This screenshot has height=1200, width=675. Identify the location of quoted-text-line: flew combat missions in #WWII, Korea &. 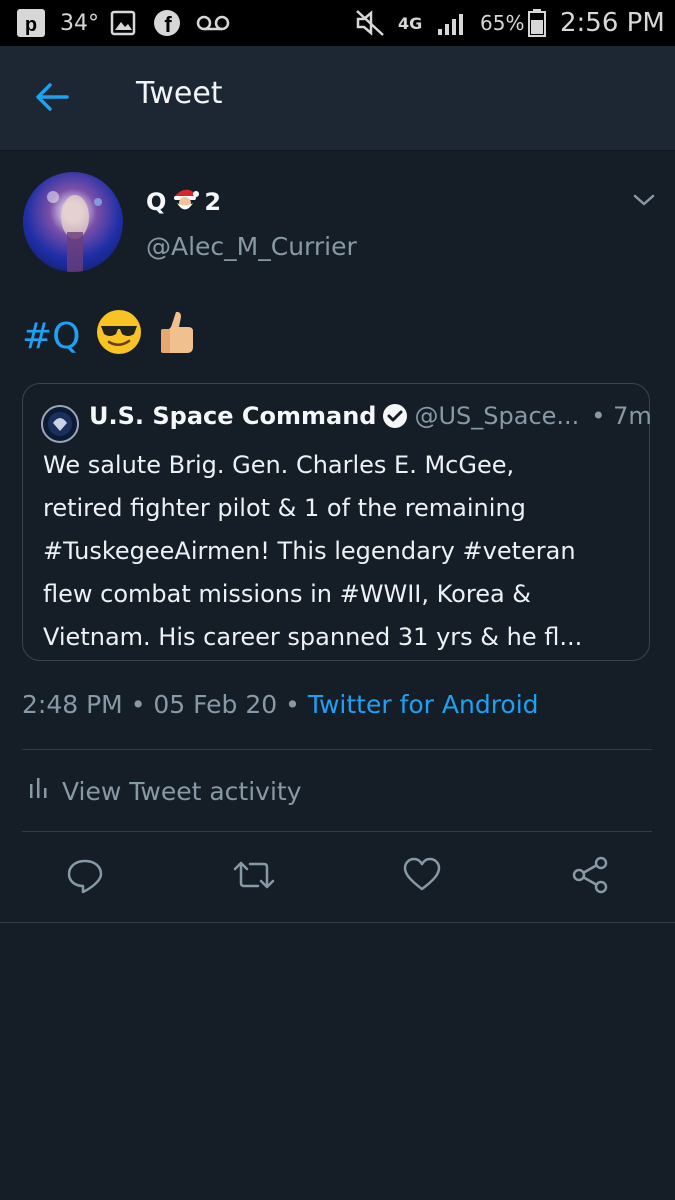
(287, 594).